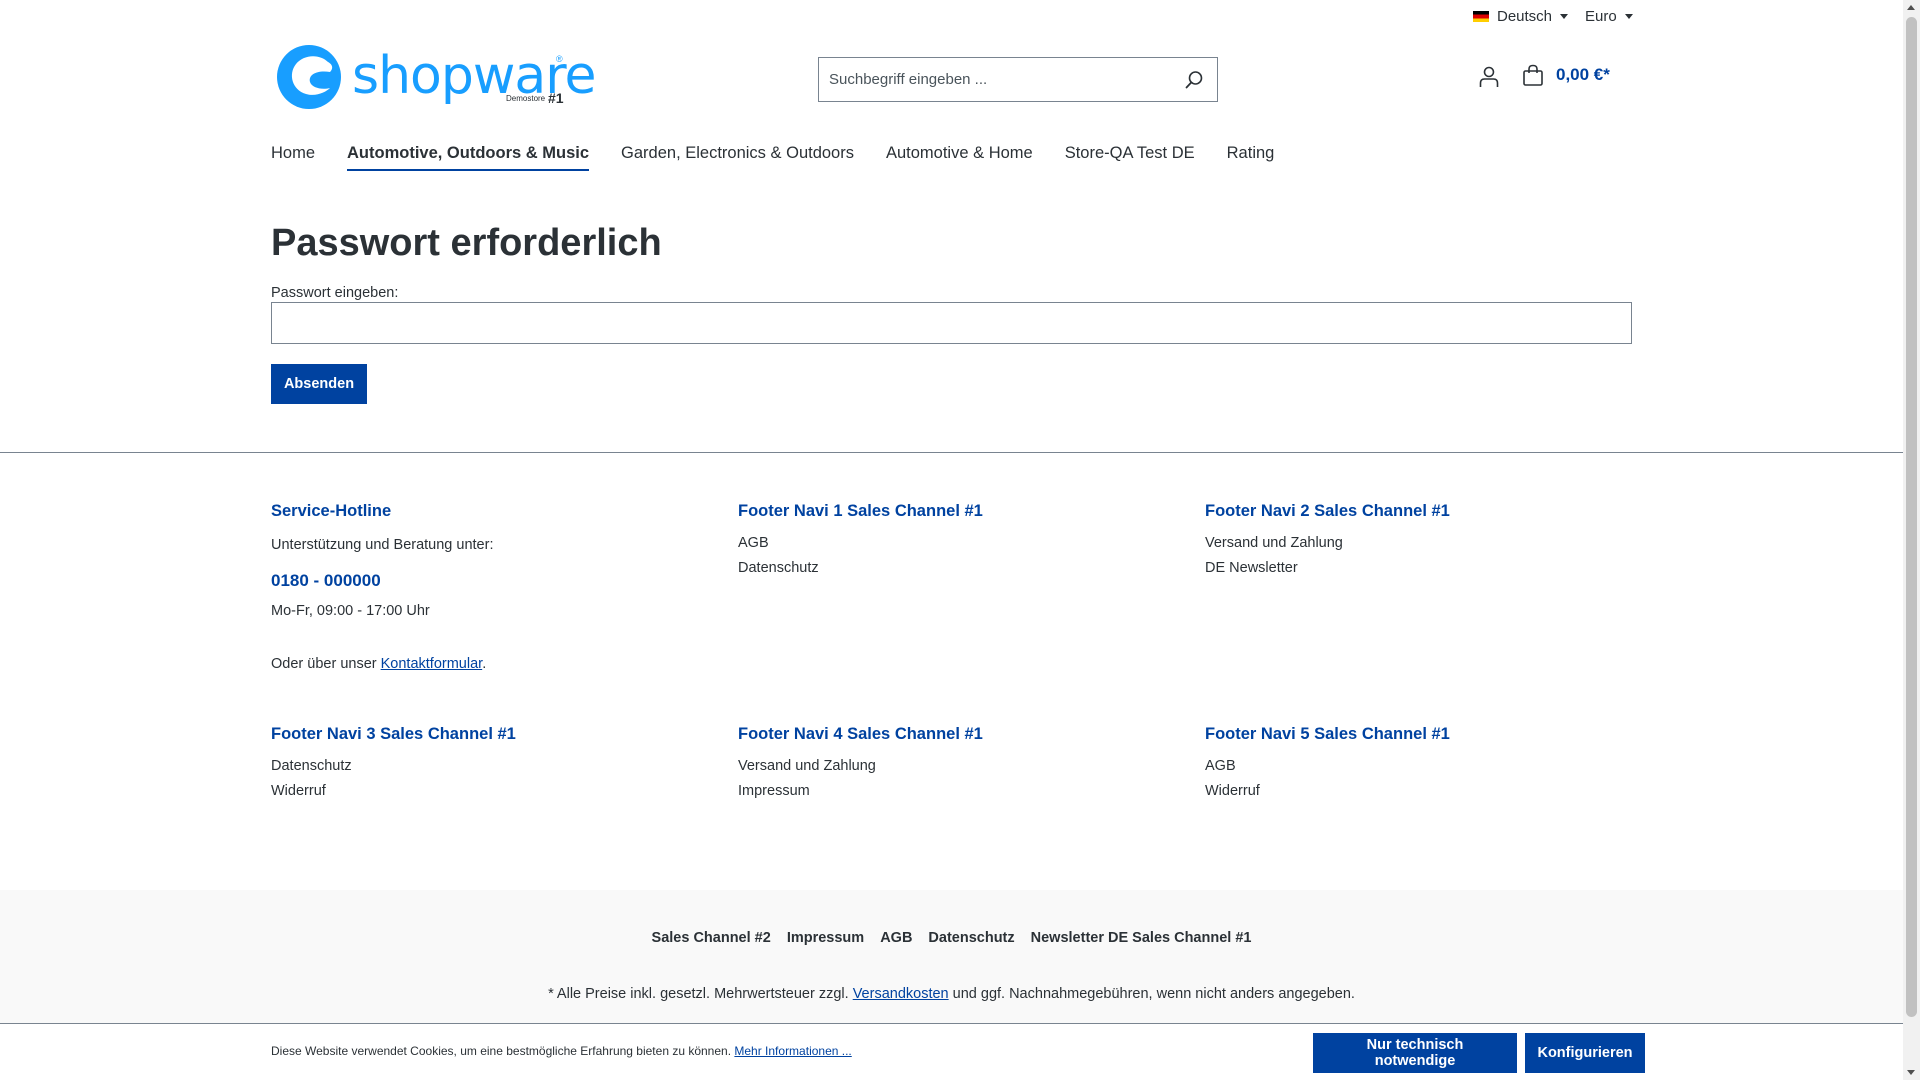  I want to click on password-label: Passwort eingeben:, so click(335, 293).